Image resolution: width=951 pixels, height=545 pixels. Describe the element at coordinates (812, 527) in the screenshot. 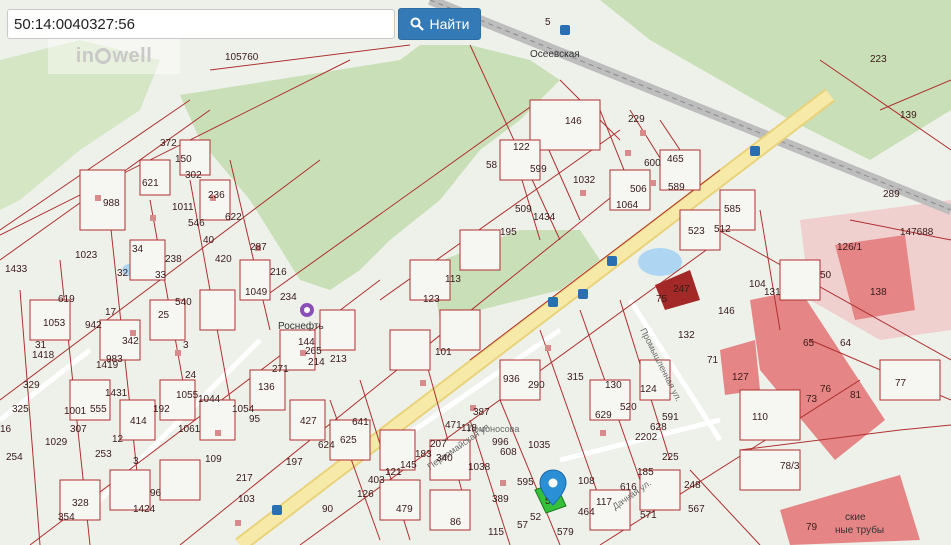

I see `parcel-label: 79` at that location.